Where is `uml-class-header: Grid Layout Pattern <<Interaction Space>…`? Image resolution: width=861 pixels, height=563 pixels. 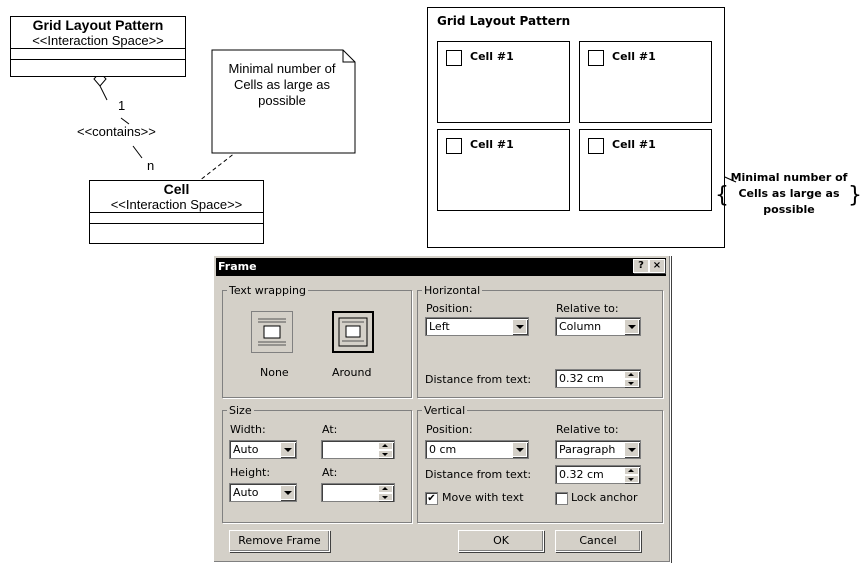
uml-class-header: Grid Layout Pattern <<Interaction Space>… is located at coordinates (98, 33).